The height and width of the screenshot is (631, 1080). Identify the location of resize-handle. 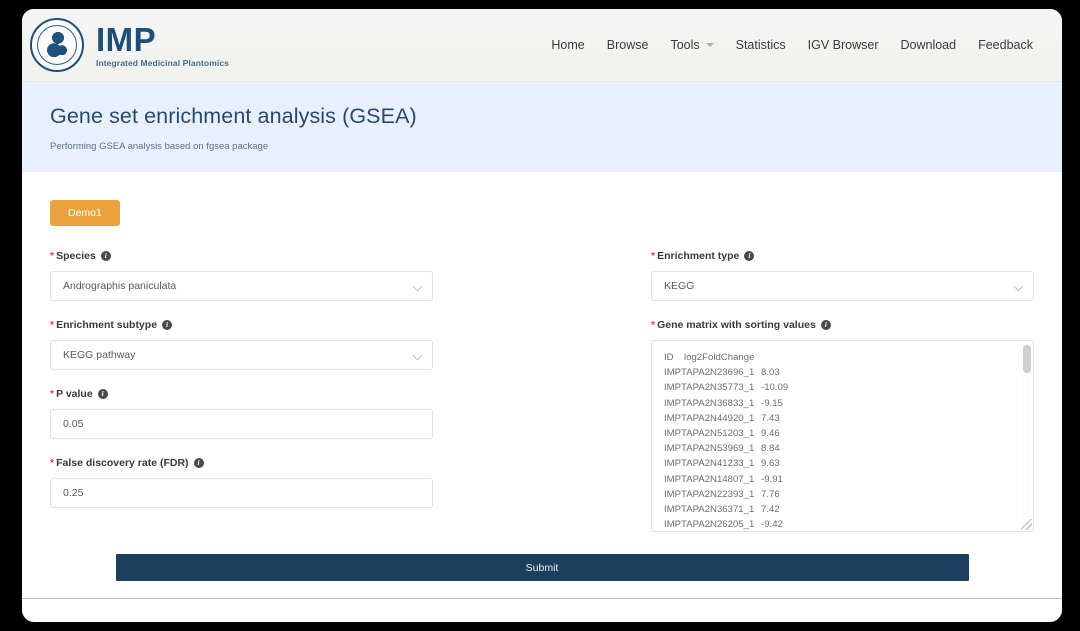
(1026, 524).